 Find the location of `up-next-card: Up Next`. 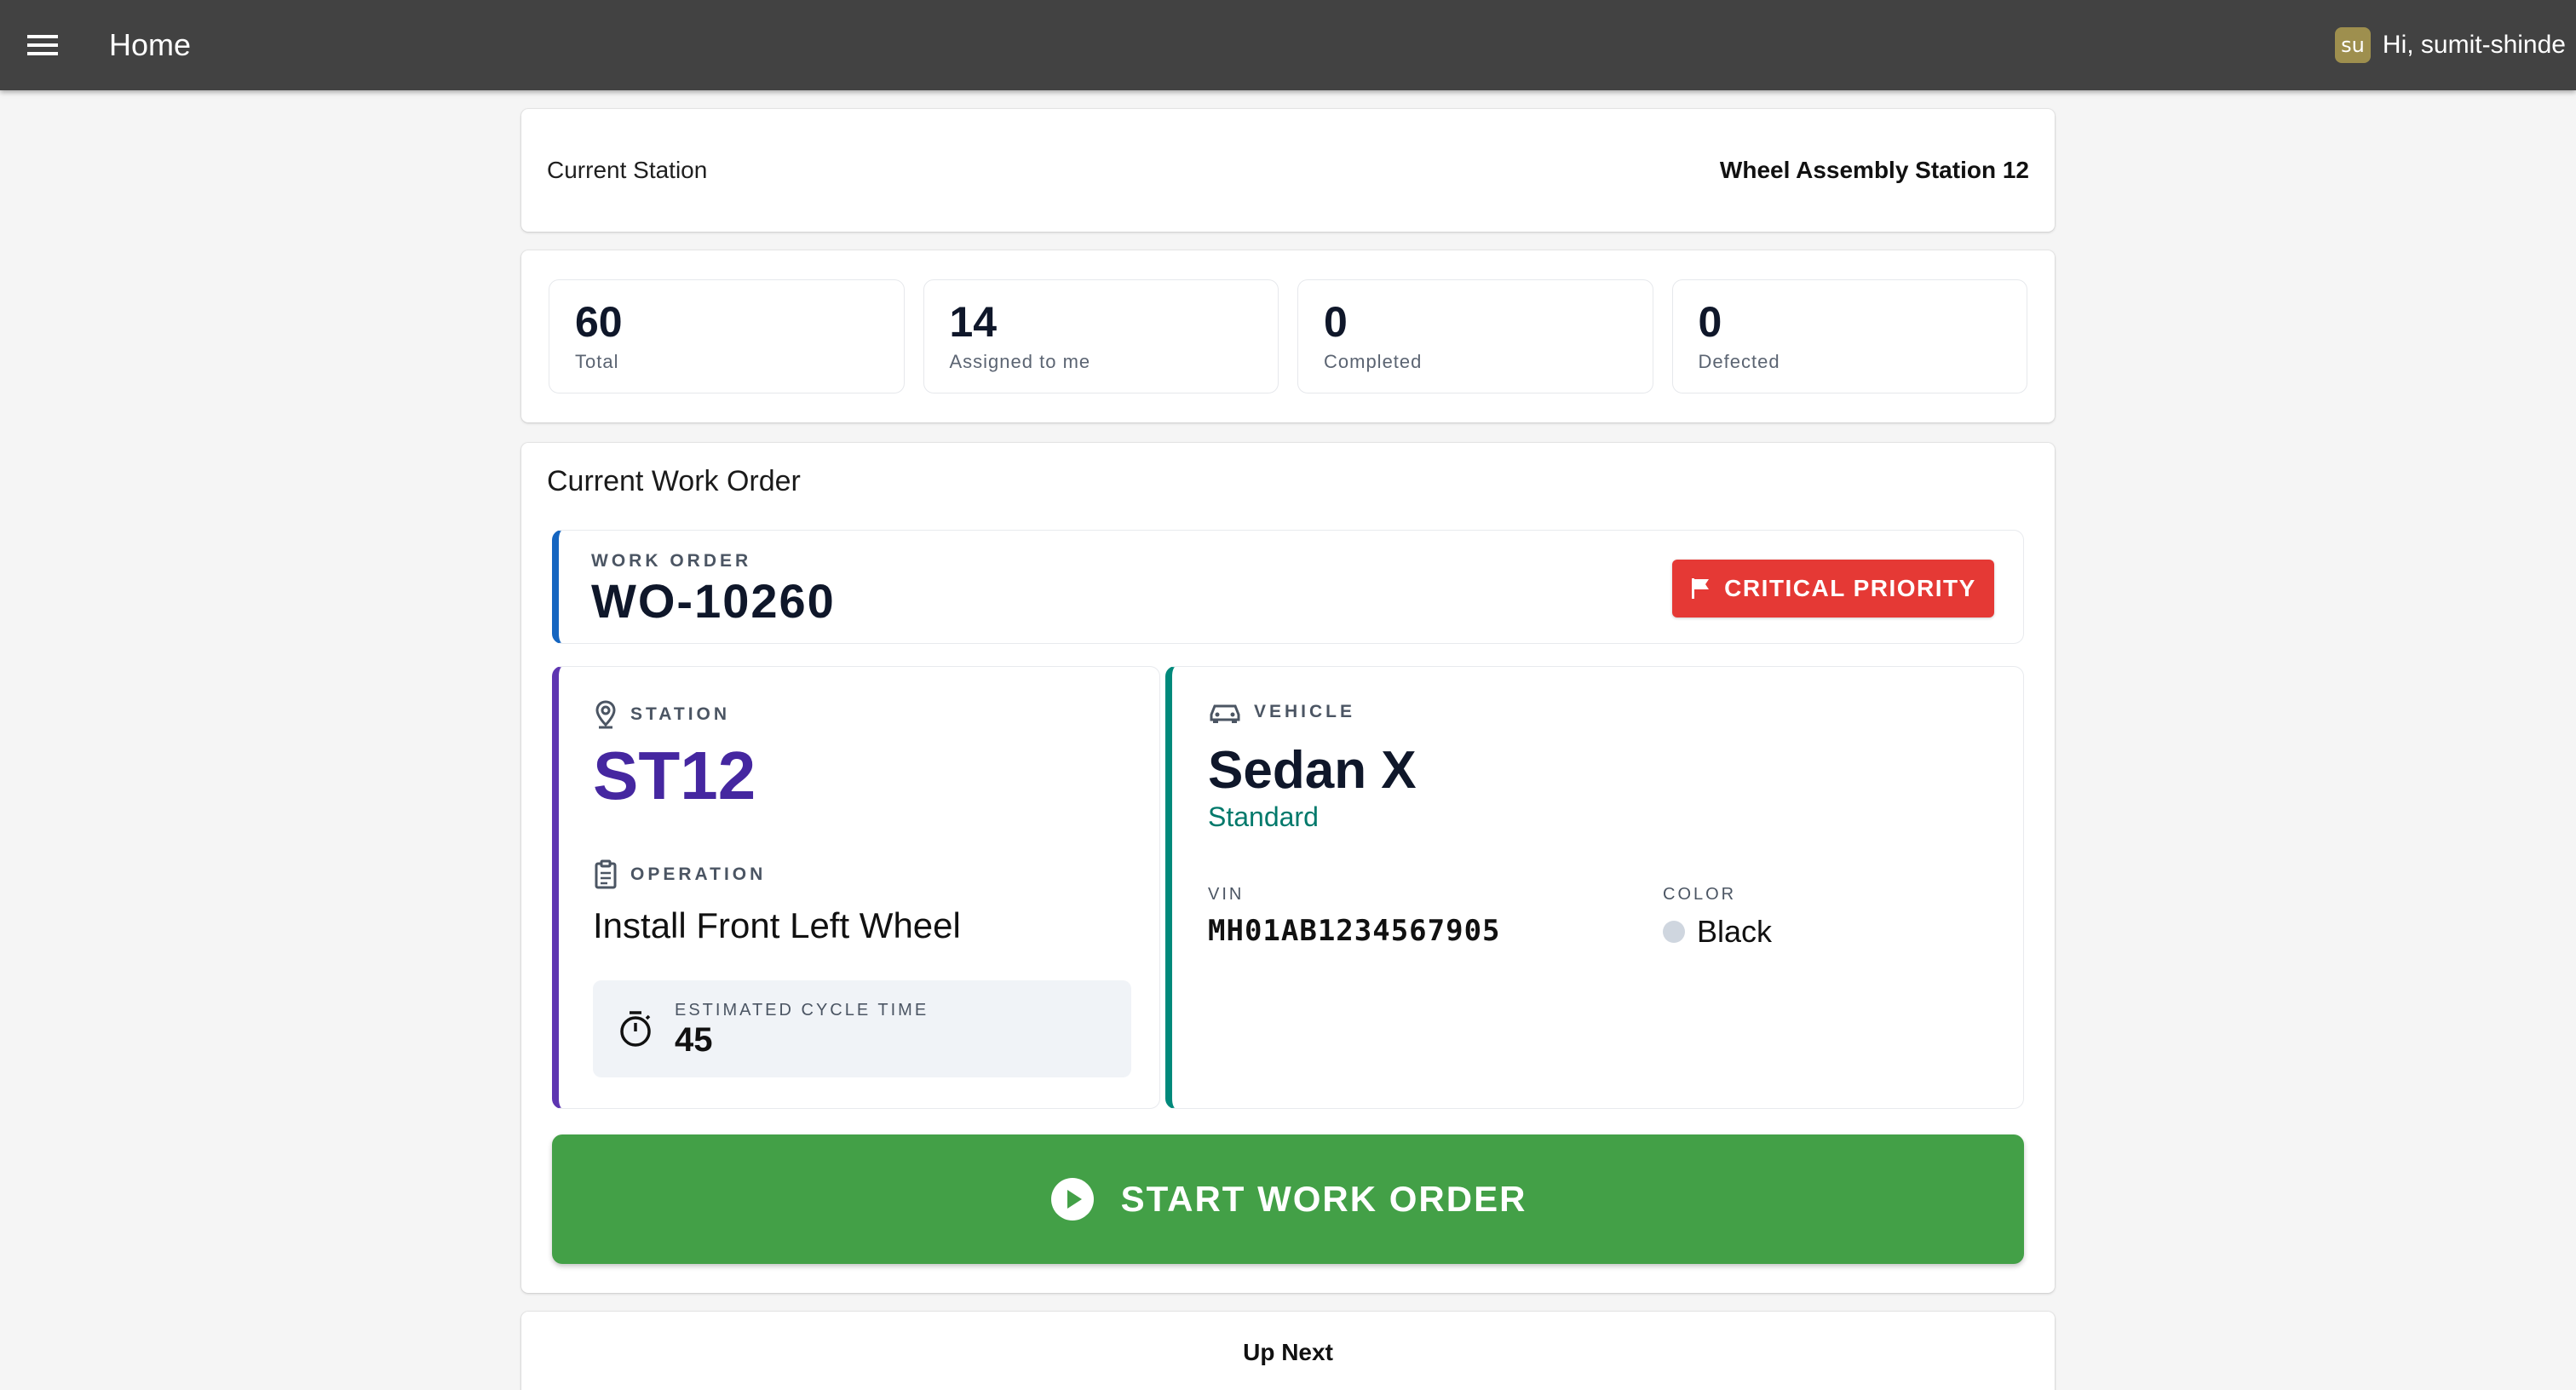

up-next-card: Up Next is located at coordinates (1288, 1351).